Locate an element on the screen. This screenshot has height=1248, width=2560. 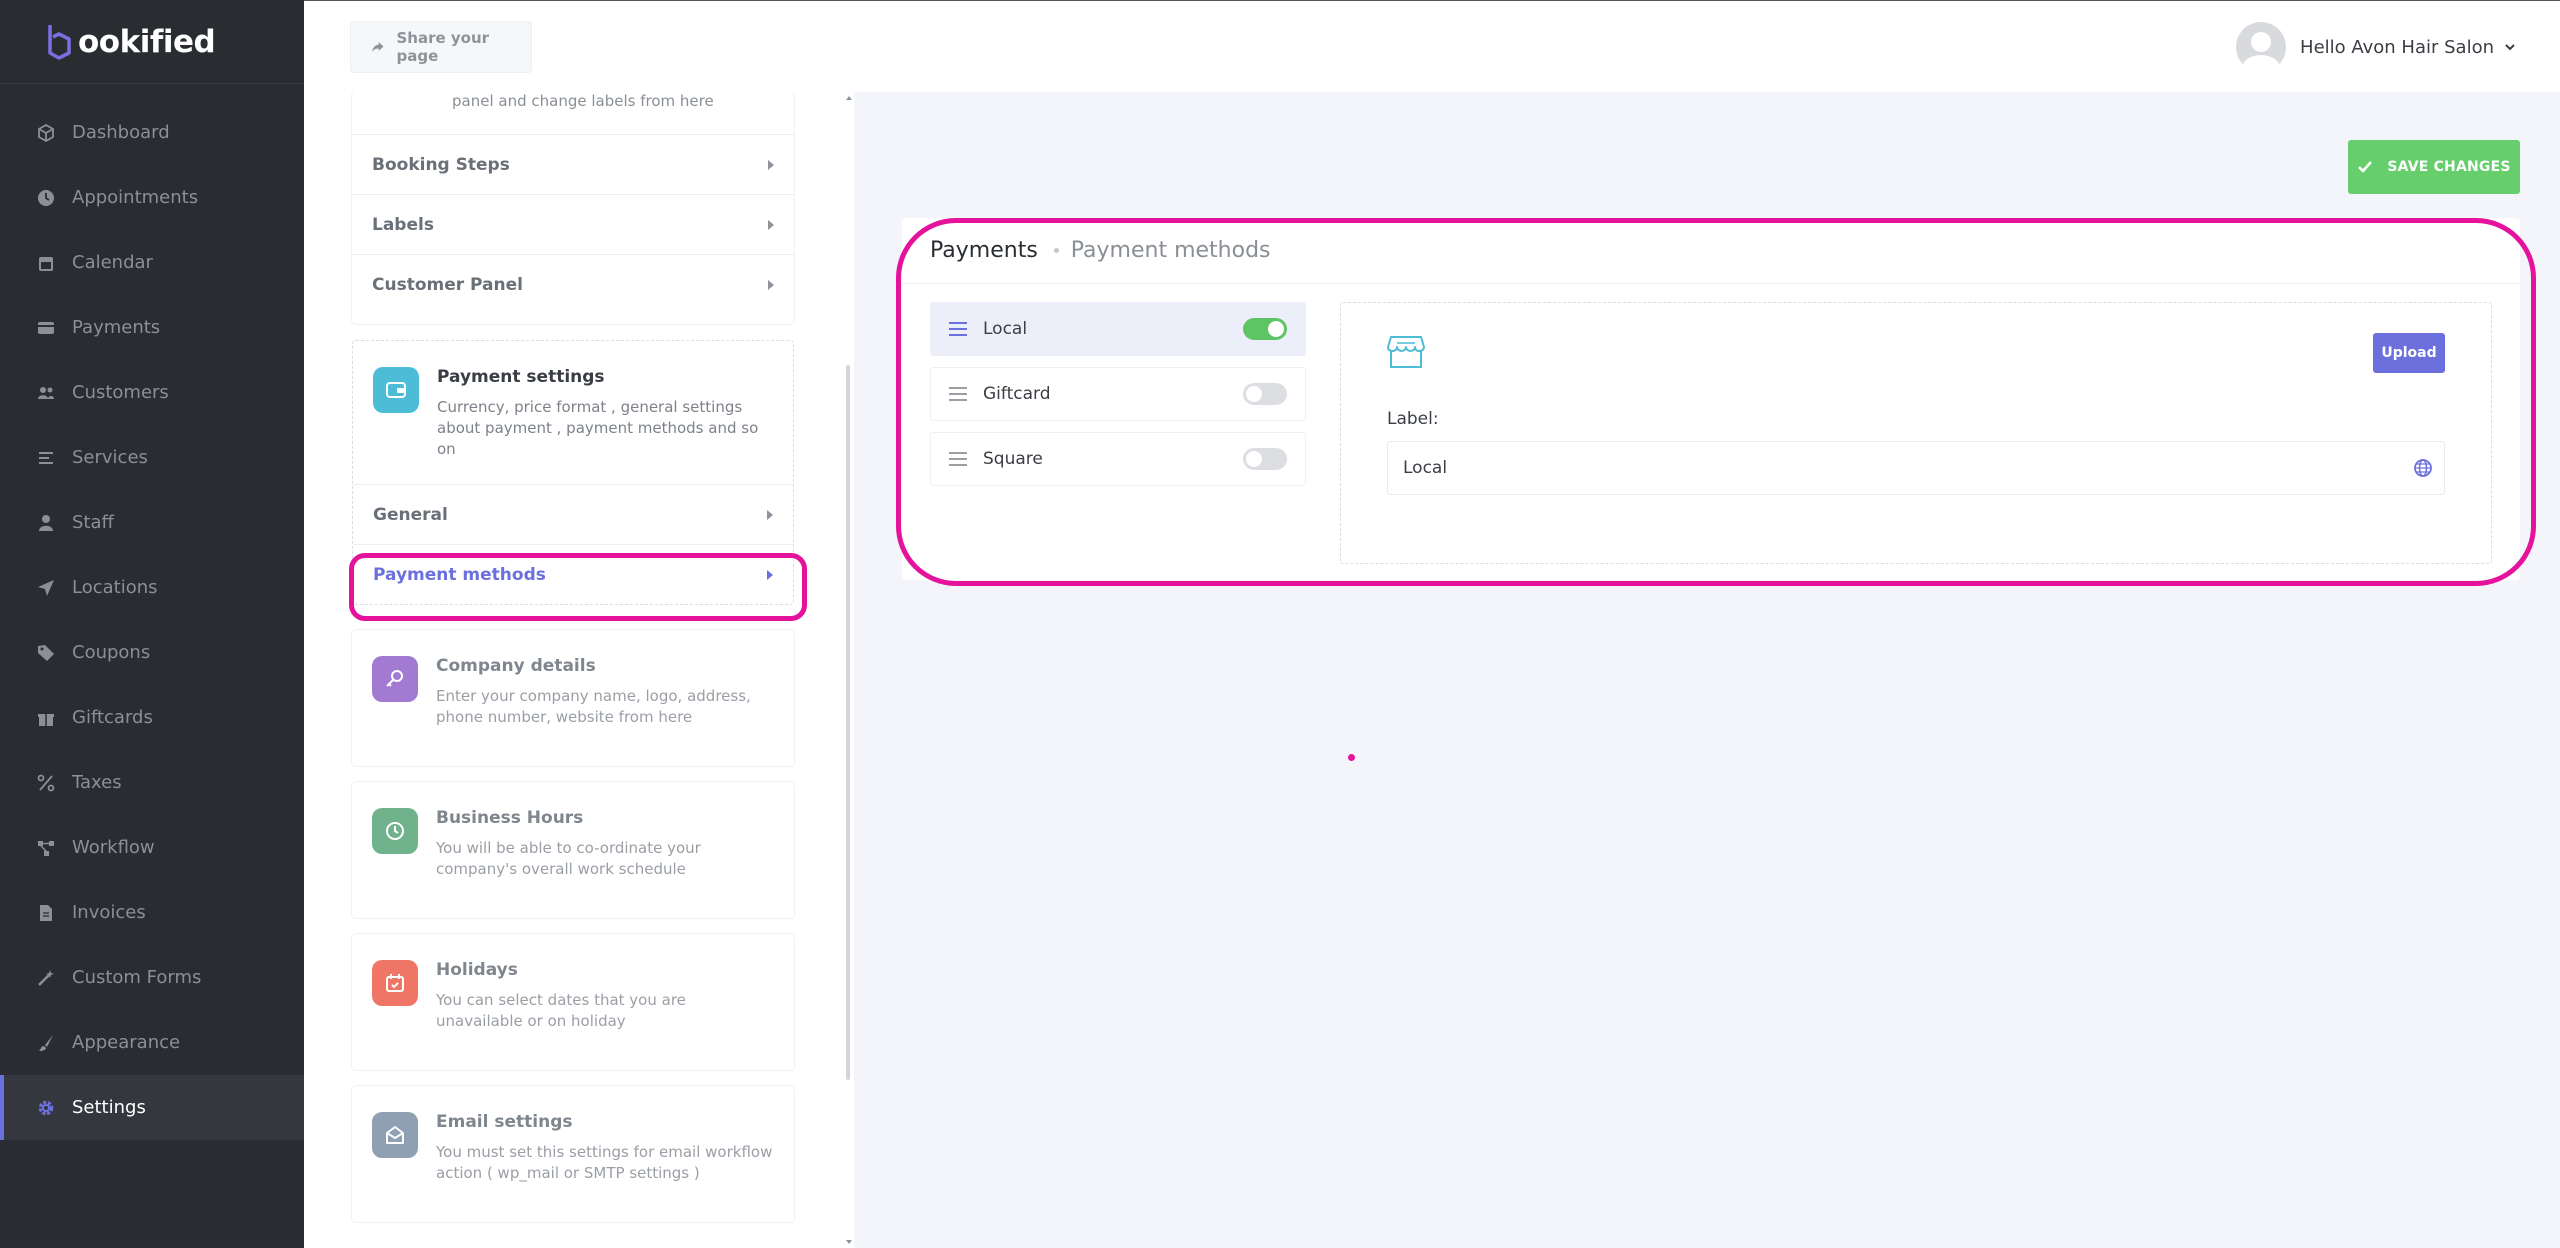
sidebar-item-invoices: Invoices is located at coordinates (152, 912).